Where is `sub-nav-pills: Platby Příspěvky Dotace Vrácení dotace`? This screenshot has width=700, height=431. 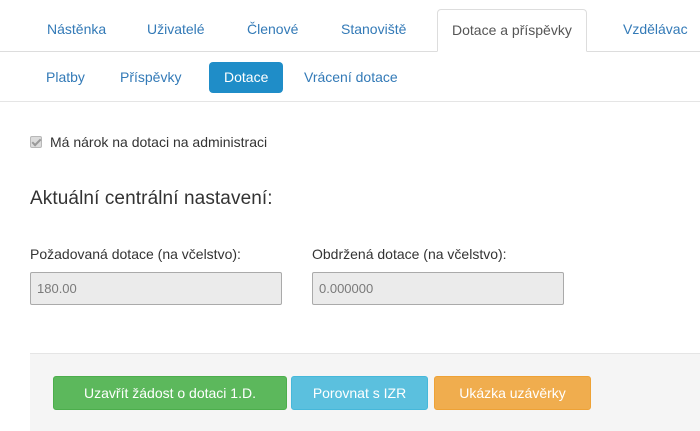 sub-nav-pills: Platby Příspěvky Dotace Vrácení dotace is located at coordinates (350, 77).